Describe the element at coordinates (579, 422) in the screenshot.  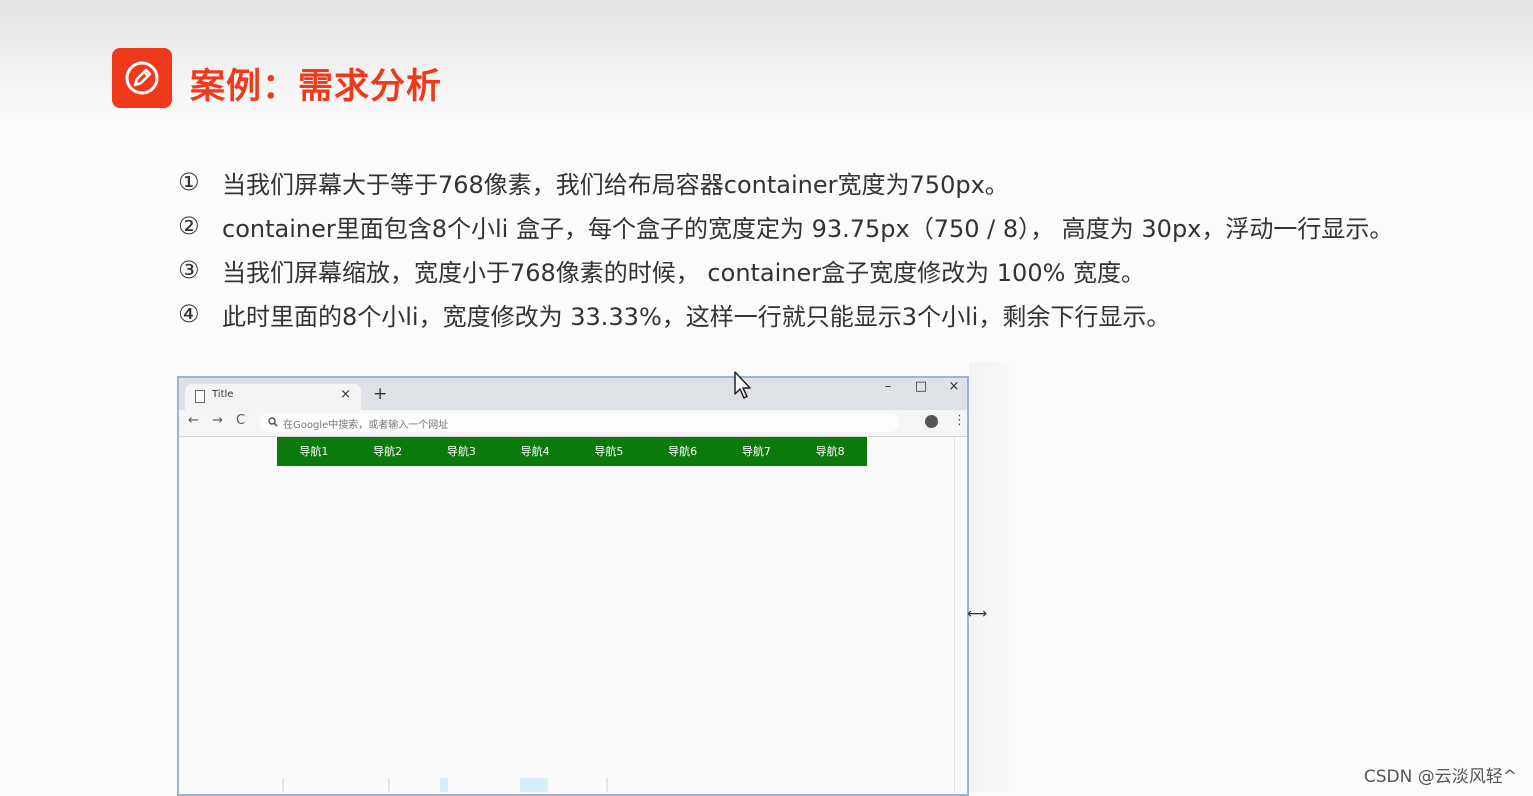
I see `address-bar: 在Google中搜索，或者输入一个网址` at that location.